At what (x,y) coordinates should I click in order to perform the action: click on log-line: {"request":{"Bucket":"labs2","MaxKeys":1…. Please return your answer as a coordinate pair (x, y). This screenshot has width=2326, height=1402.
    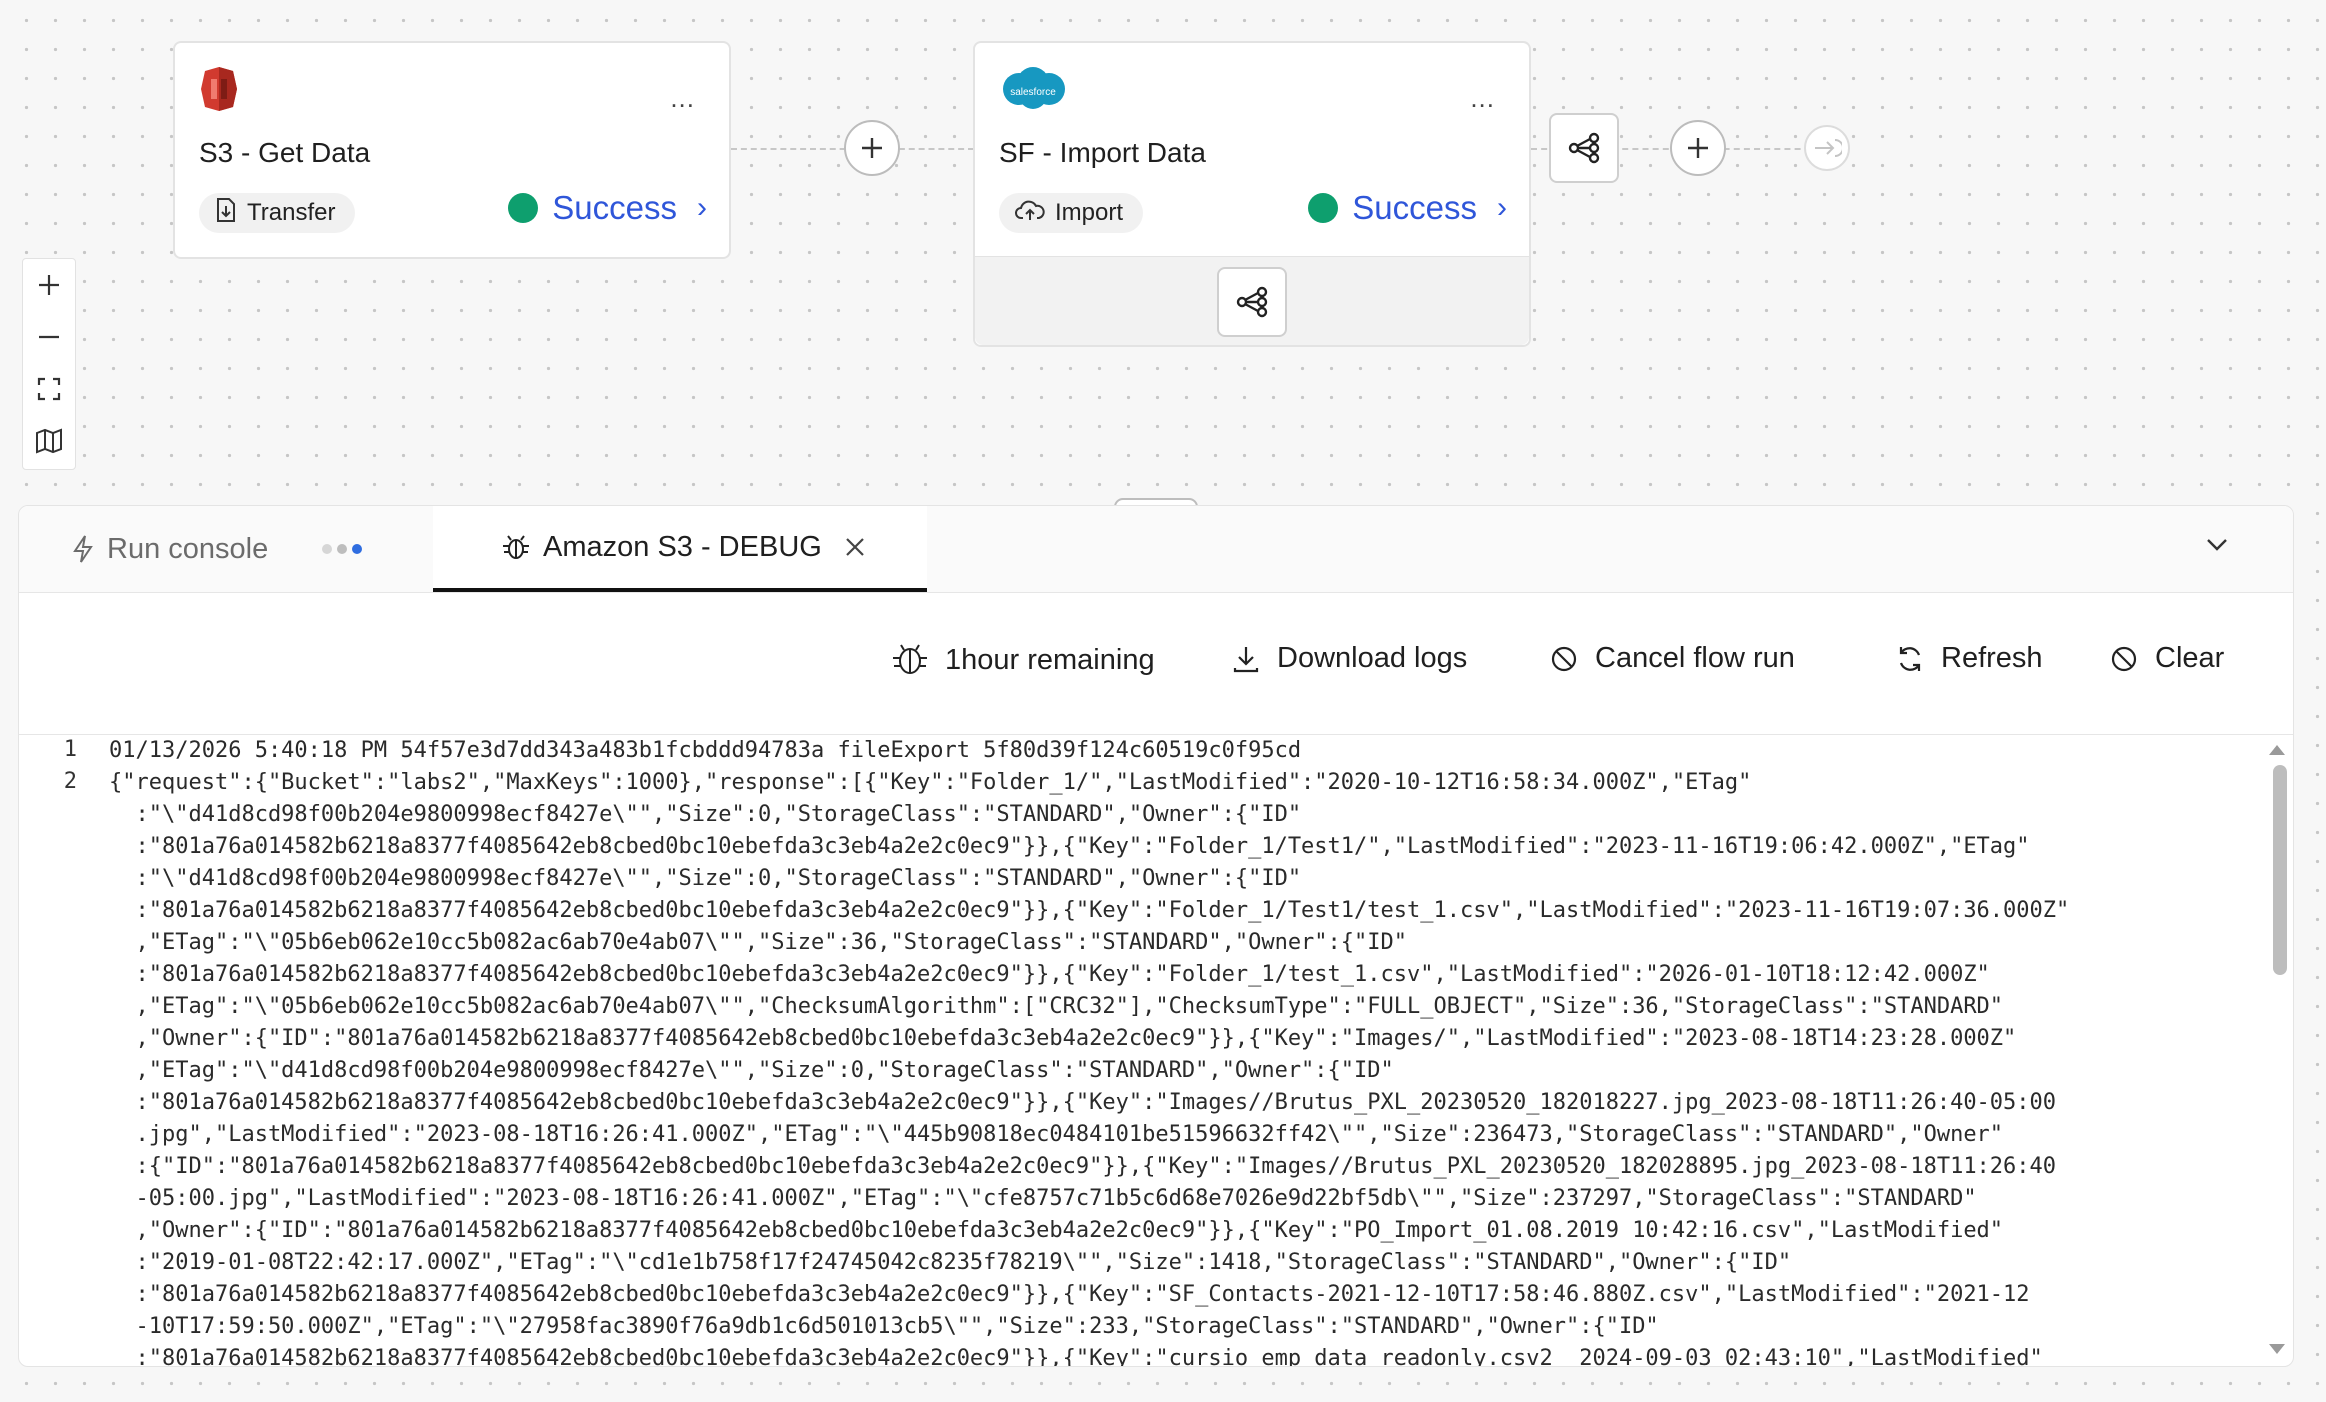
    Looking at the image, I should click on (930, 782).